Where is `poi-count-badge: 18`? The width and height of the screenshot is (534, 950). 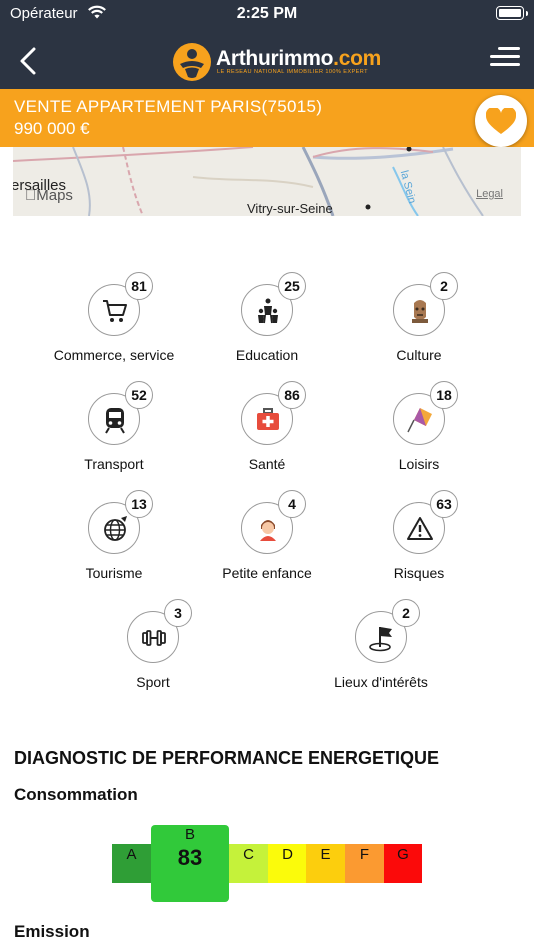 poi-count-badge: 18 is located at coordinates (444, 395).